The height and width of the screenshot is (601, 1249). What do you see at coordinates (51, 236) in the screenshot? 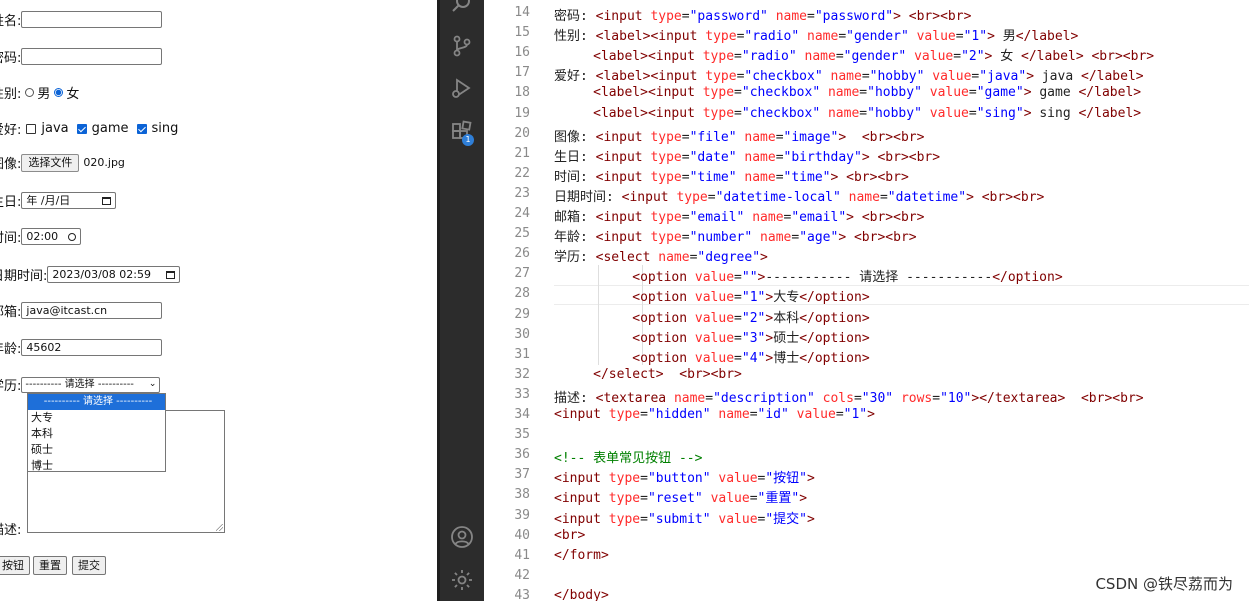
I see `time-input: 02:00` at bounding box center [51, 236].